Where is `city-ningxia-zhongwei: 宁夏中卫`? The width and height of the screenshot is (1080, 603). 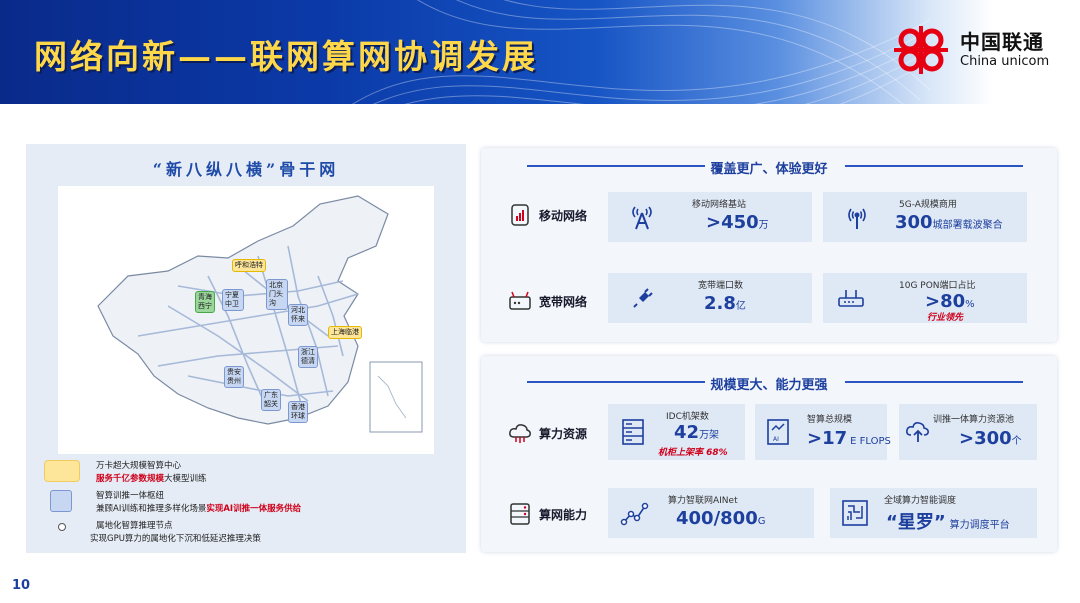
city-ningxia-zhongwei: 宁夏中卫 is located at coordinates (233, 300).